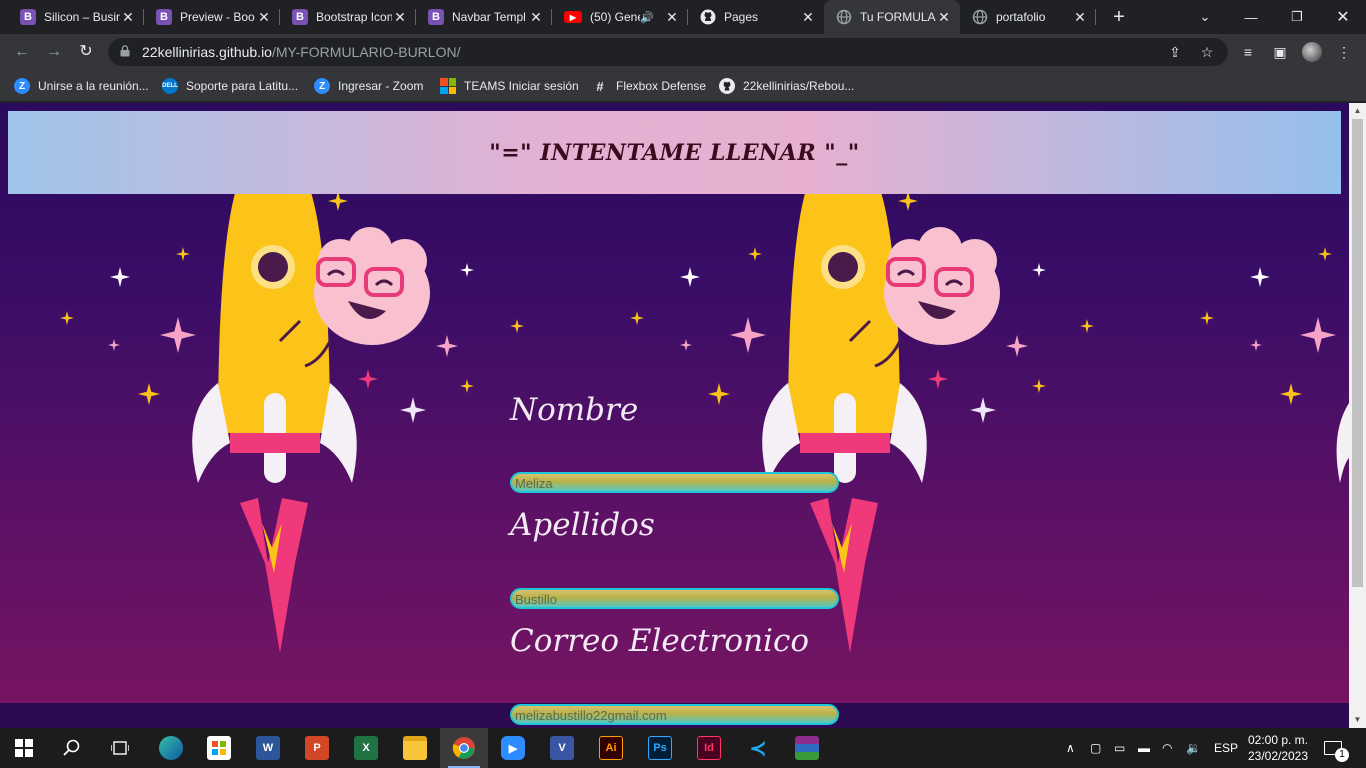 This screenshot has height=768, width=1366. What do you see at coordinates (1095, 748) in the screenshot?
I see `meet-now-icon: ▢` at bounding box center [1095, 748].